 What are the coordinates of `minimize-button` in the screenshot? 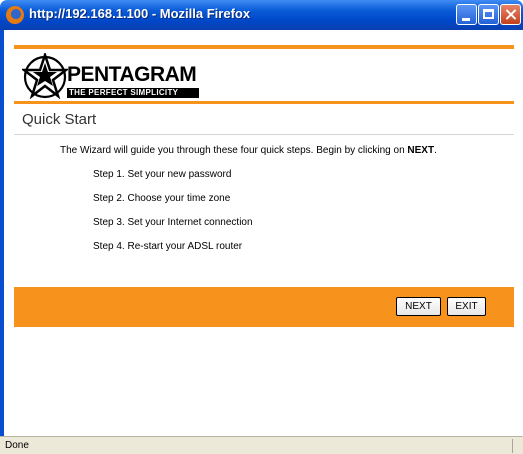 It's located at (466, 14).